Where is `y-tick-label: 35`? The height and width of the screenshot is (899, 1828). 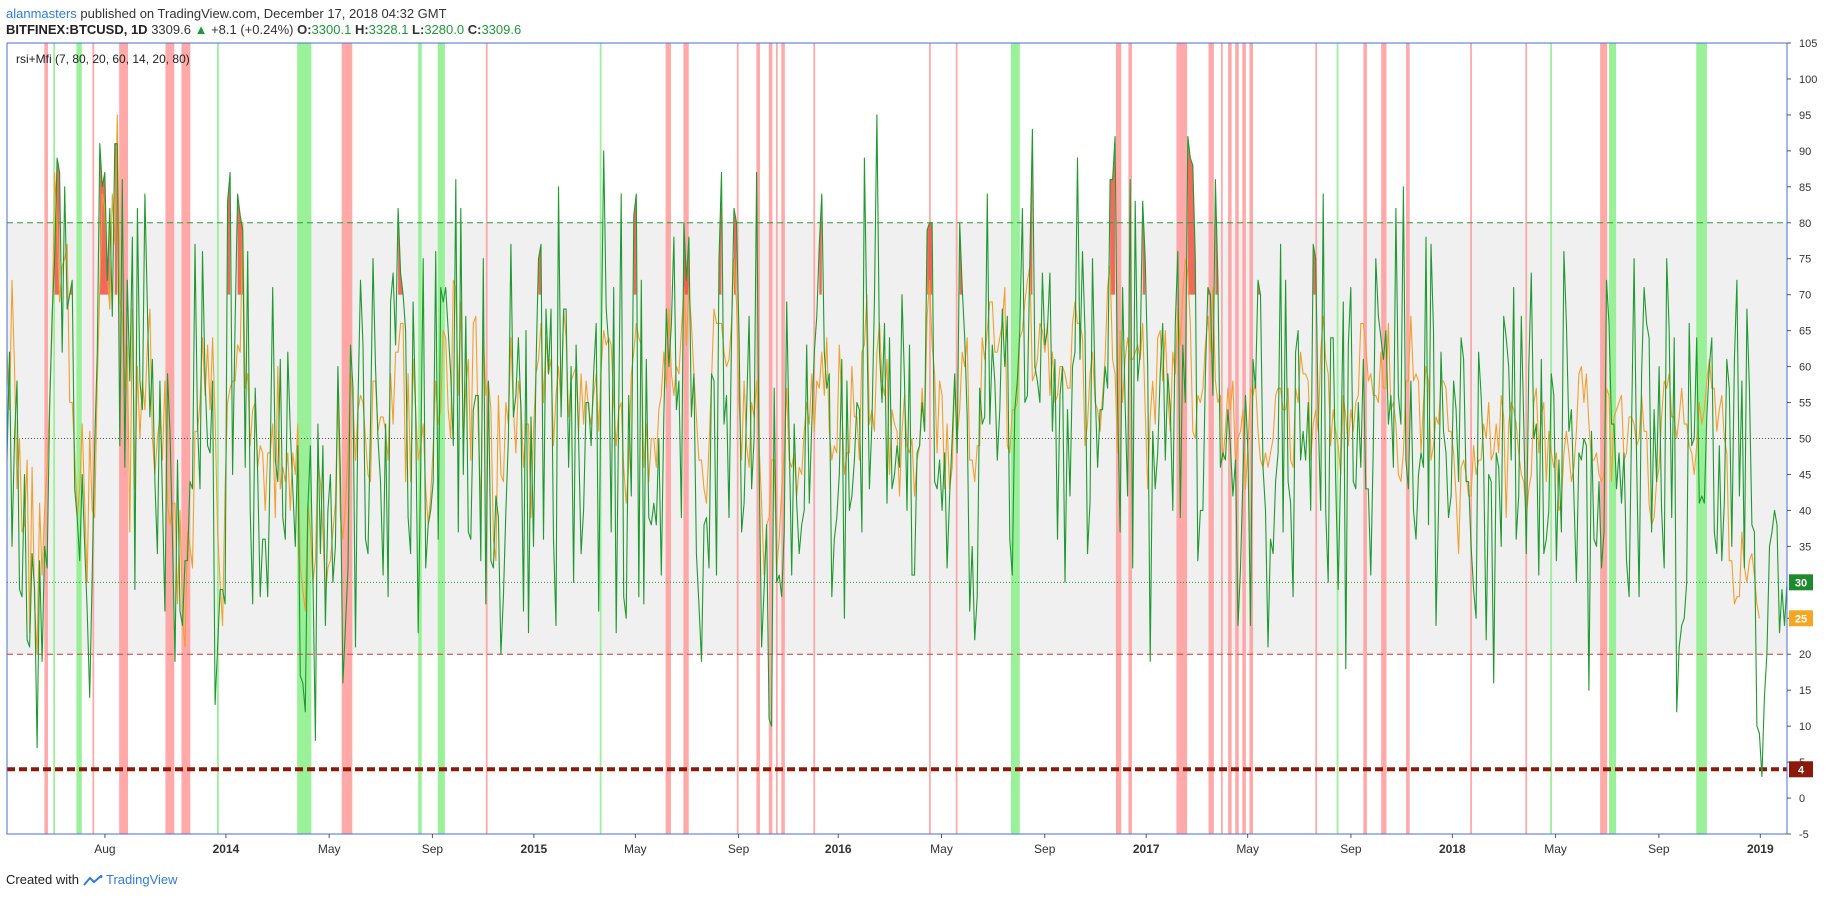
y-tick-label: 35 is located at coordinates (1805, 547).